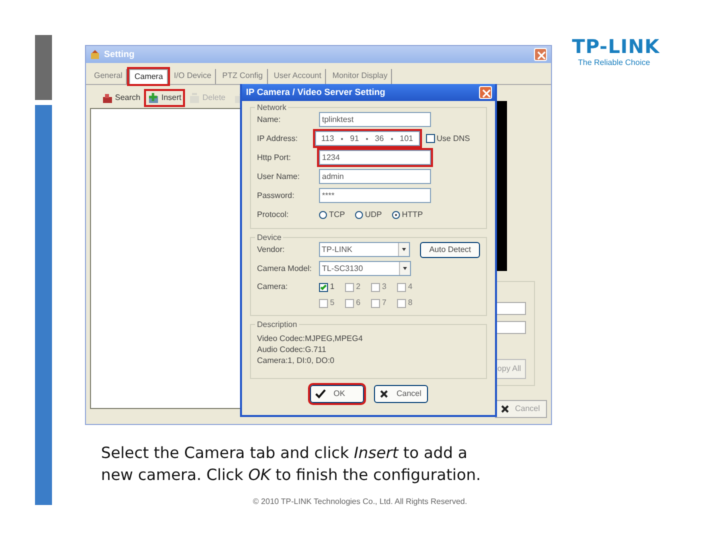 This screenshot has height=540, width=720. I want to click on ip-octet: 36, so click(379, 138).